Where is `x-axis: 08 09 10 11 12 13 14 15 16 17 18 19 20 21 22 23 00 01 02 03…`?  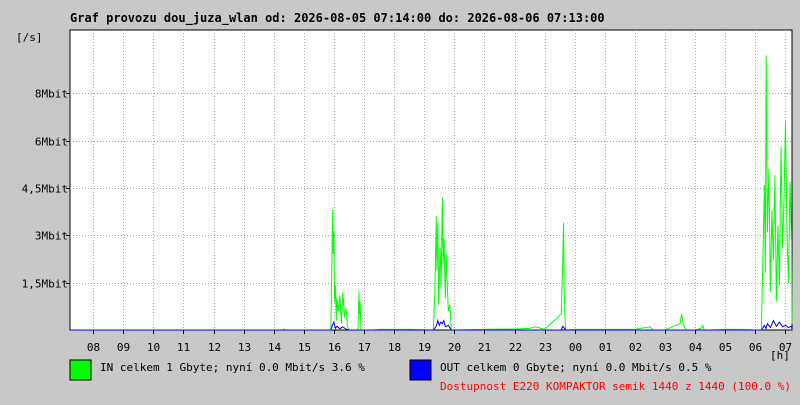
x-axis: 08 09 10 11 12 13 14 15 16 17 18 19 20 21 22 23 00 01 02 03… is located at coordinates (439, 342).